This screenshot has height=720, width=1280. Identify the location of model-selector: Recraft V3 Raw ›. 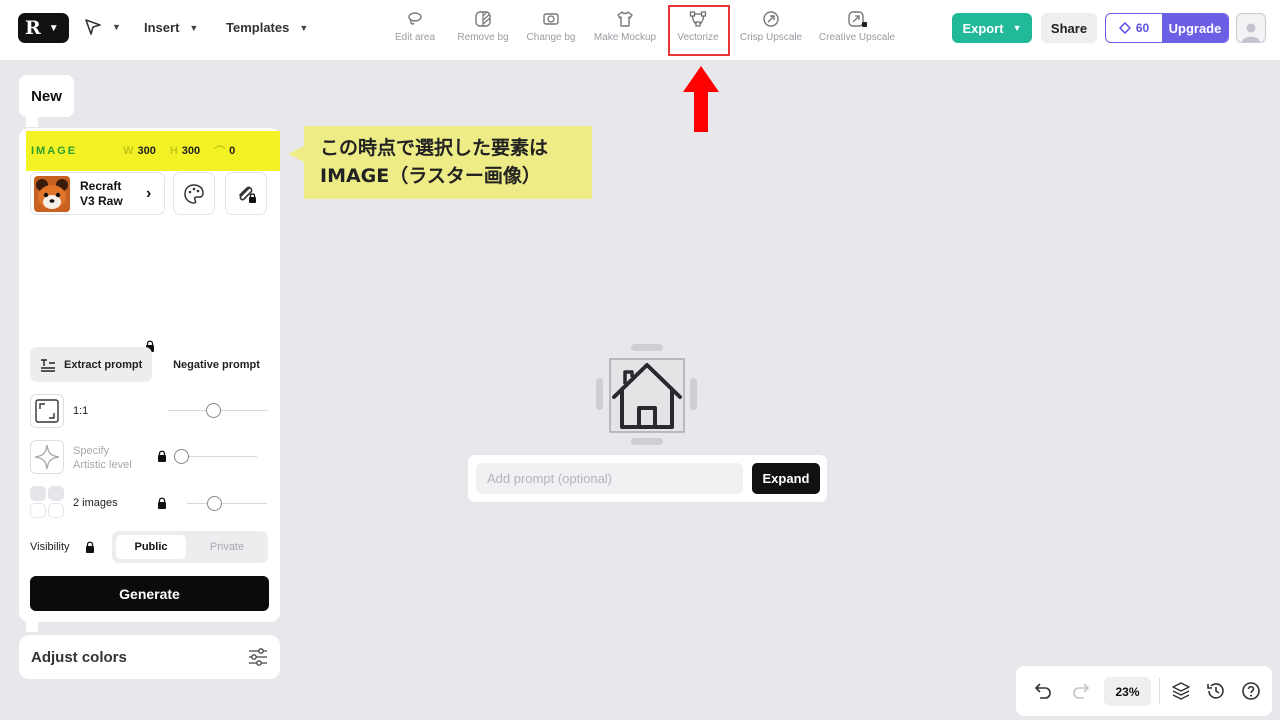
(97, 193).